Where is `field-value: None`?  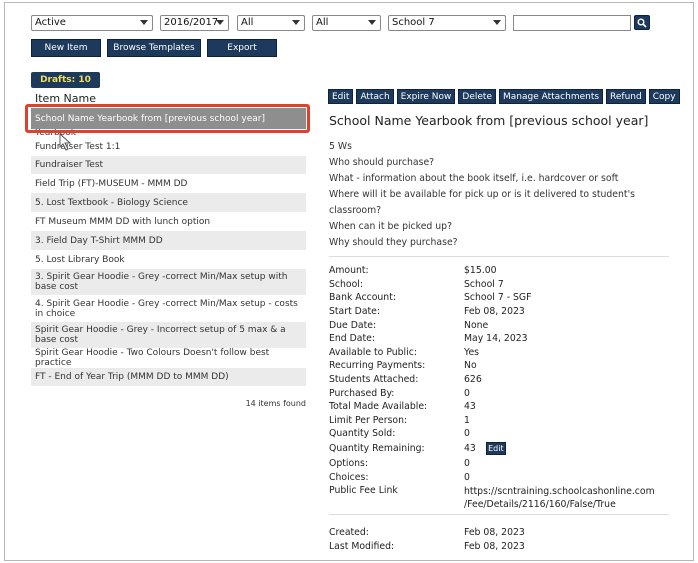
field-value: None is located at coordinates (476, 325).